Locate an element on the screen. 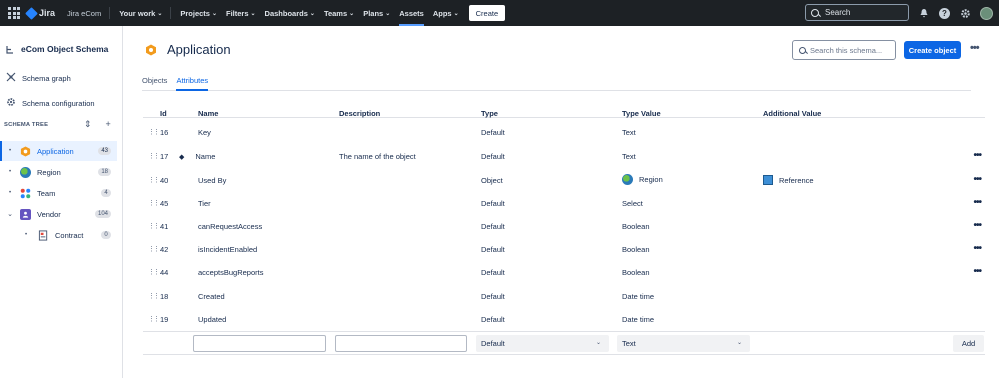  nav-dashboards: Dashboards ⌄ is located at coordinates (290, 13).